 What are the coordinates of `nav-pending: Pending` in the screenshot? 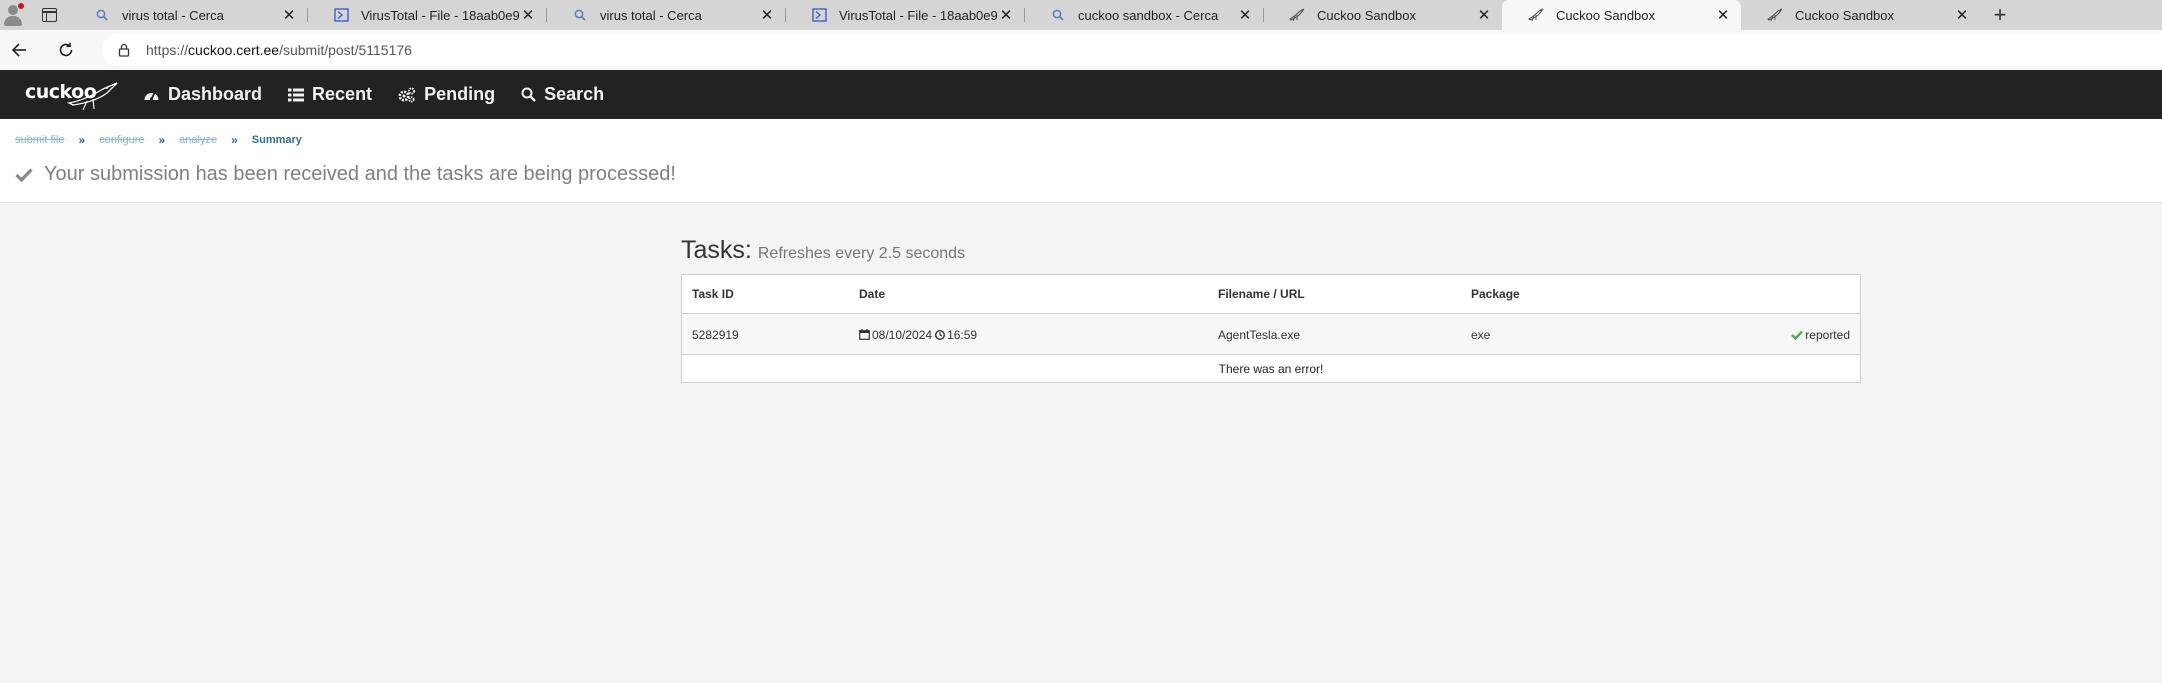 It's located at (446, 94).